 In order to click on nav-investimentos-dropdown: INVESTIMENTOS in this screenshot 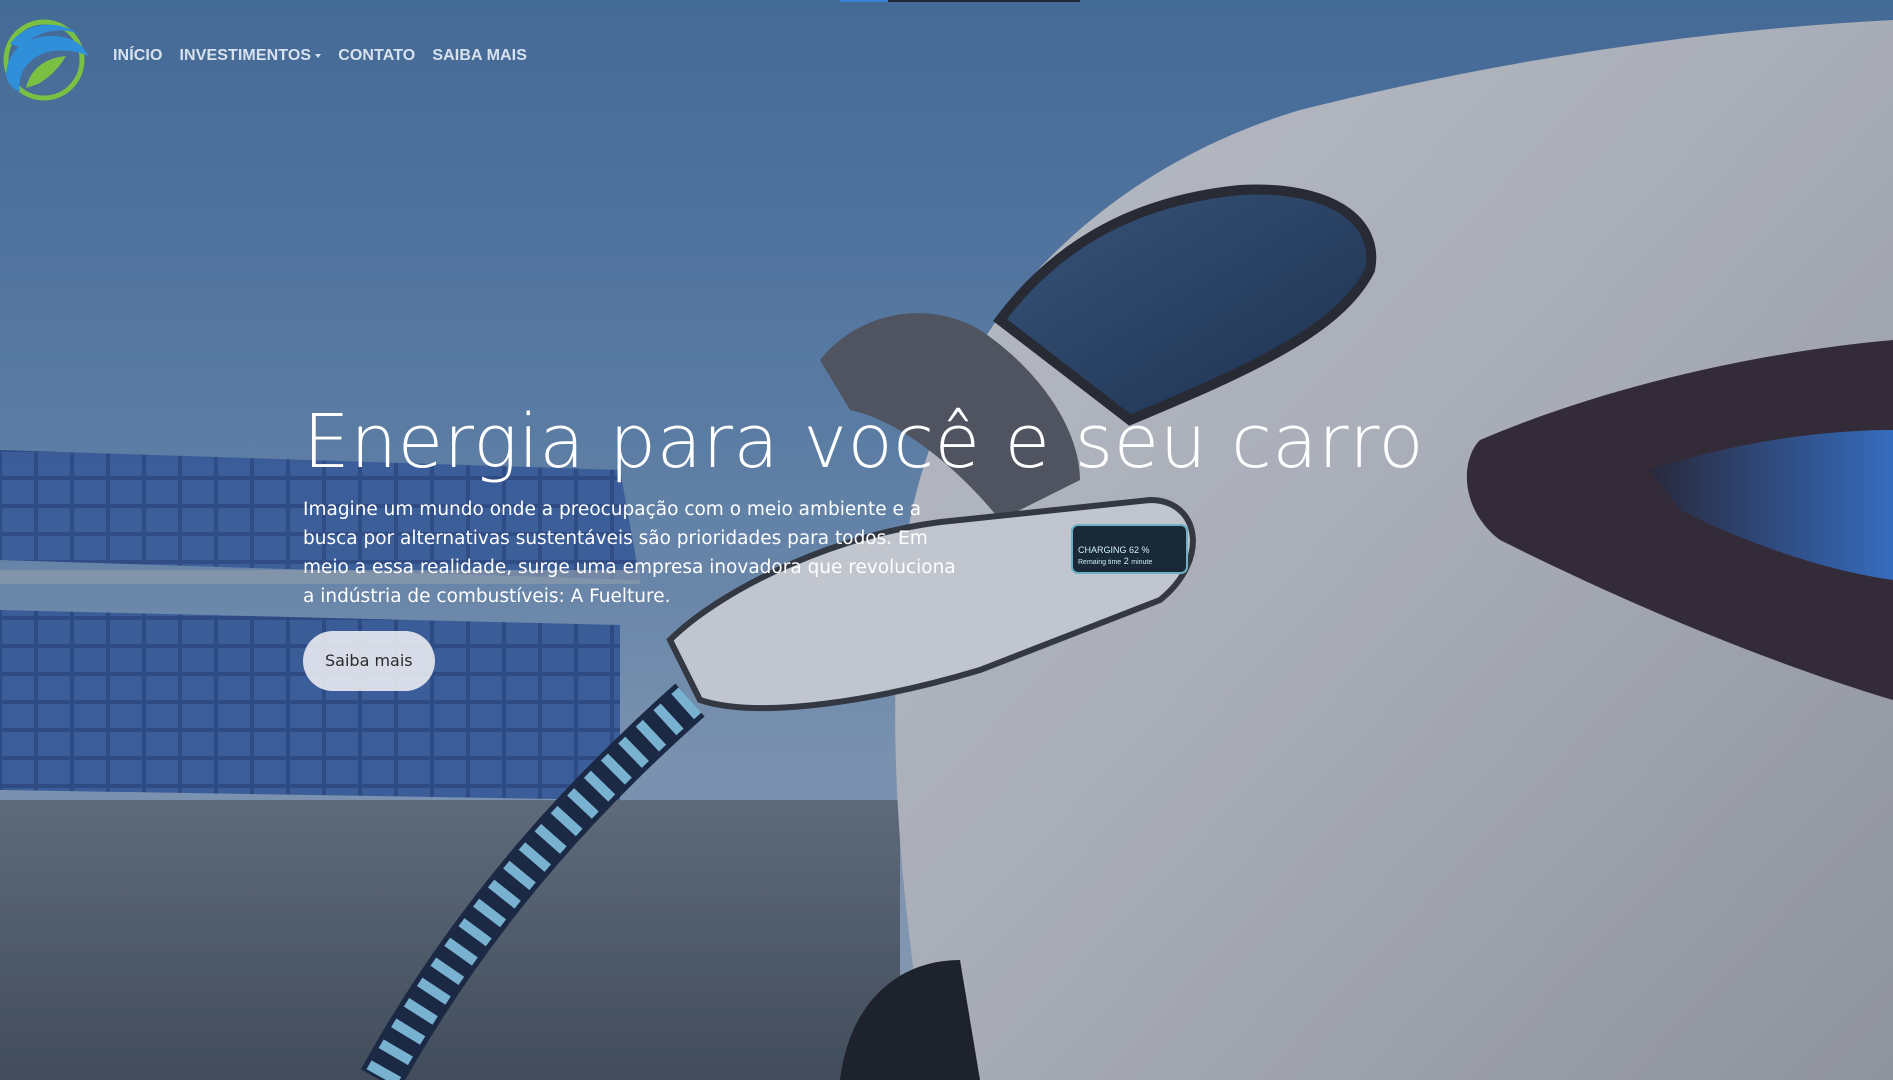, I will do `click(251, 56)`.